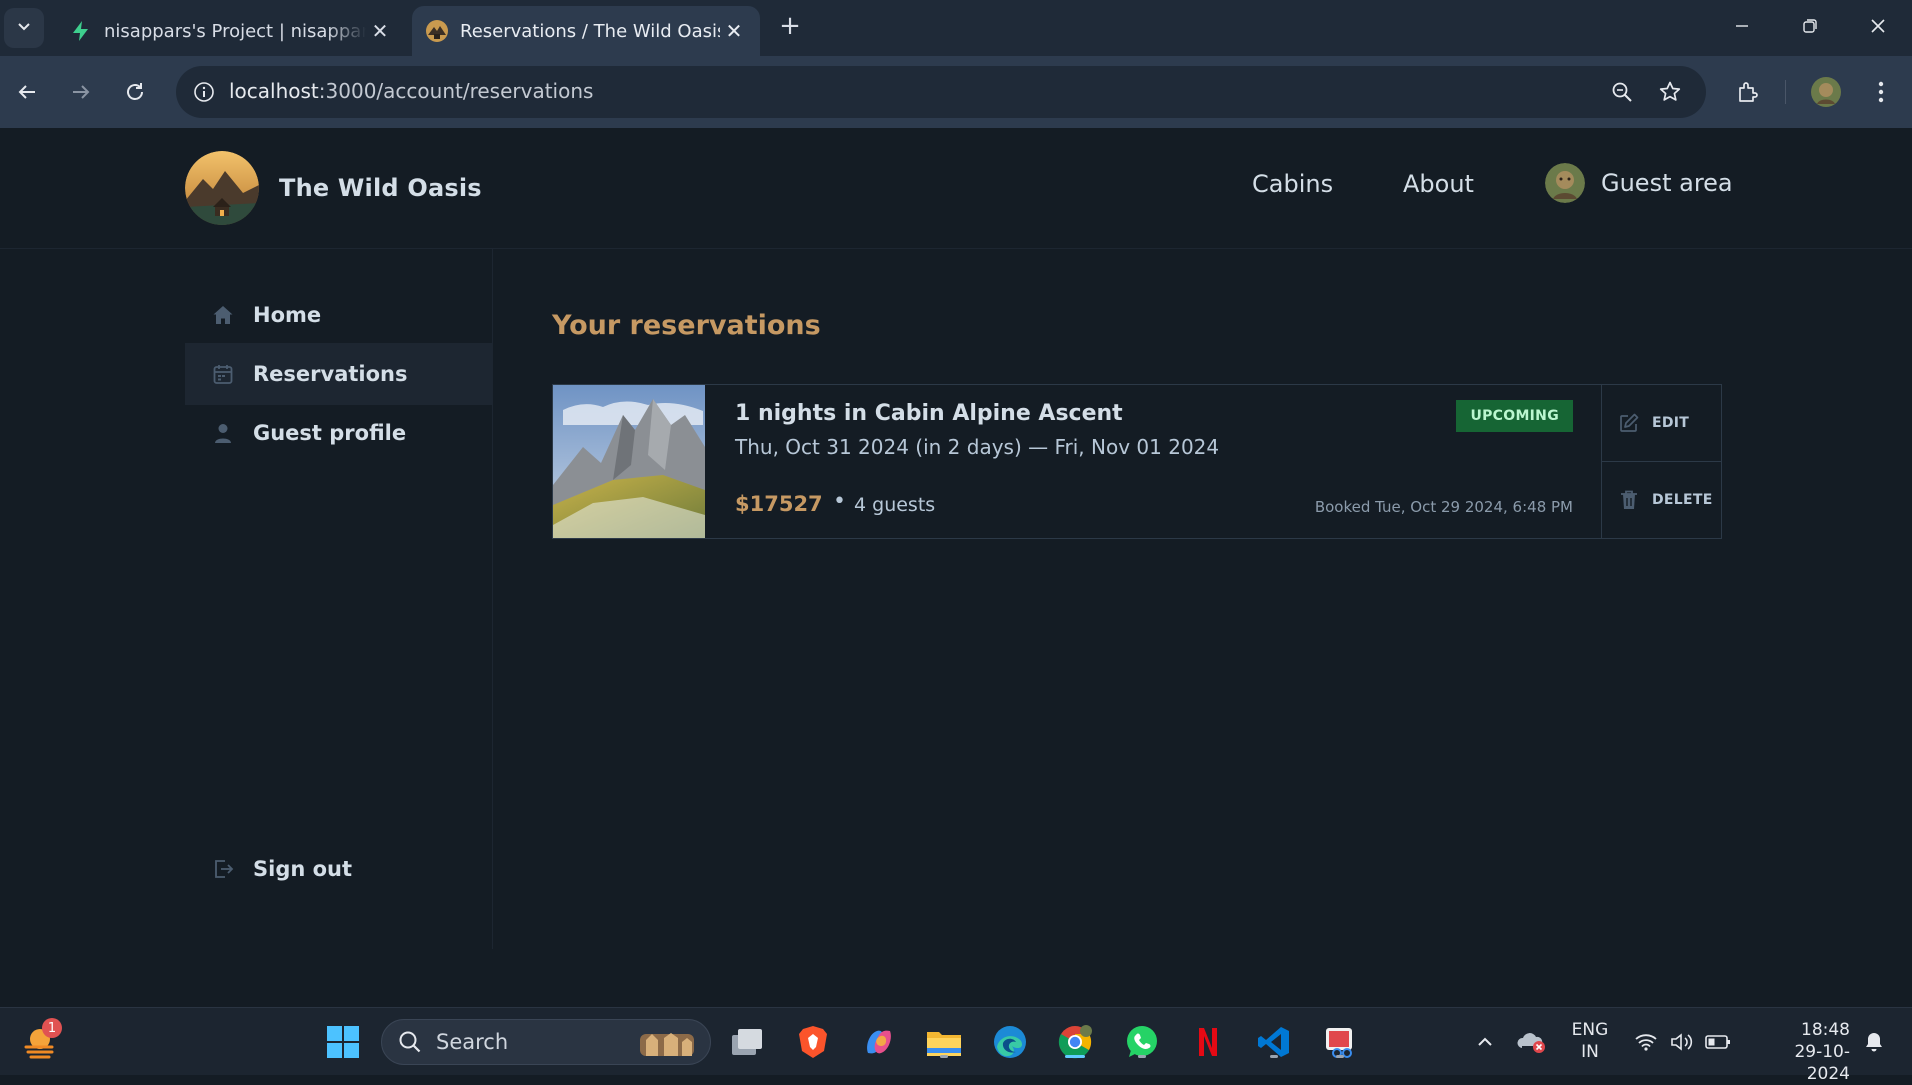 This screenshot has width=1912, height=1085. What do you see at coordinates (343, 1042) in the screenshot?
I see `start-button` at bounding box center [343, 1042].